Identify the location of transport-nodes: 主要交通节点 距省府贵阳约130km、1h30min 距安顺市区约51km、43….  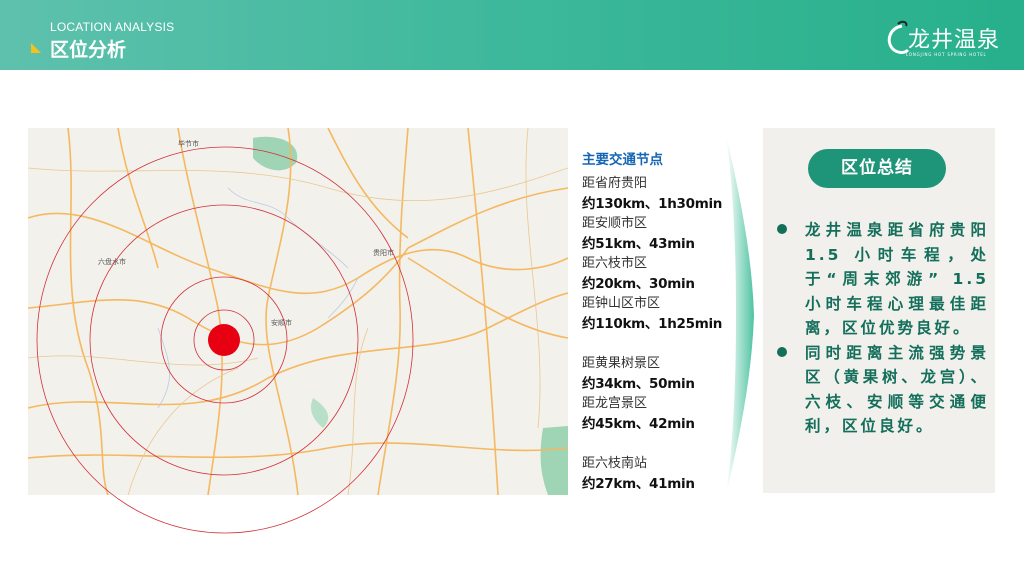
(657, 321).